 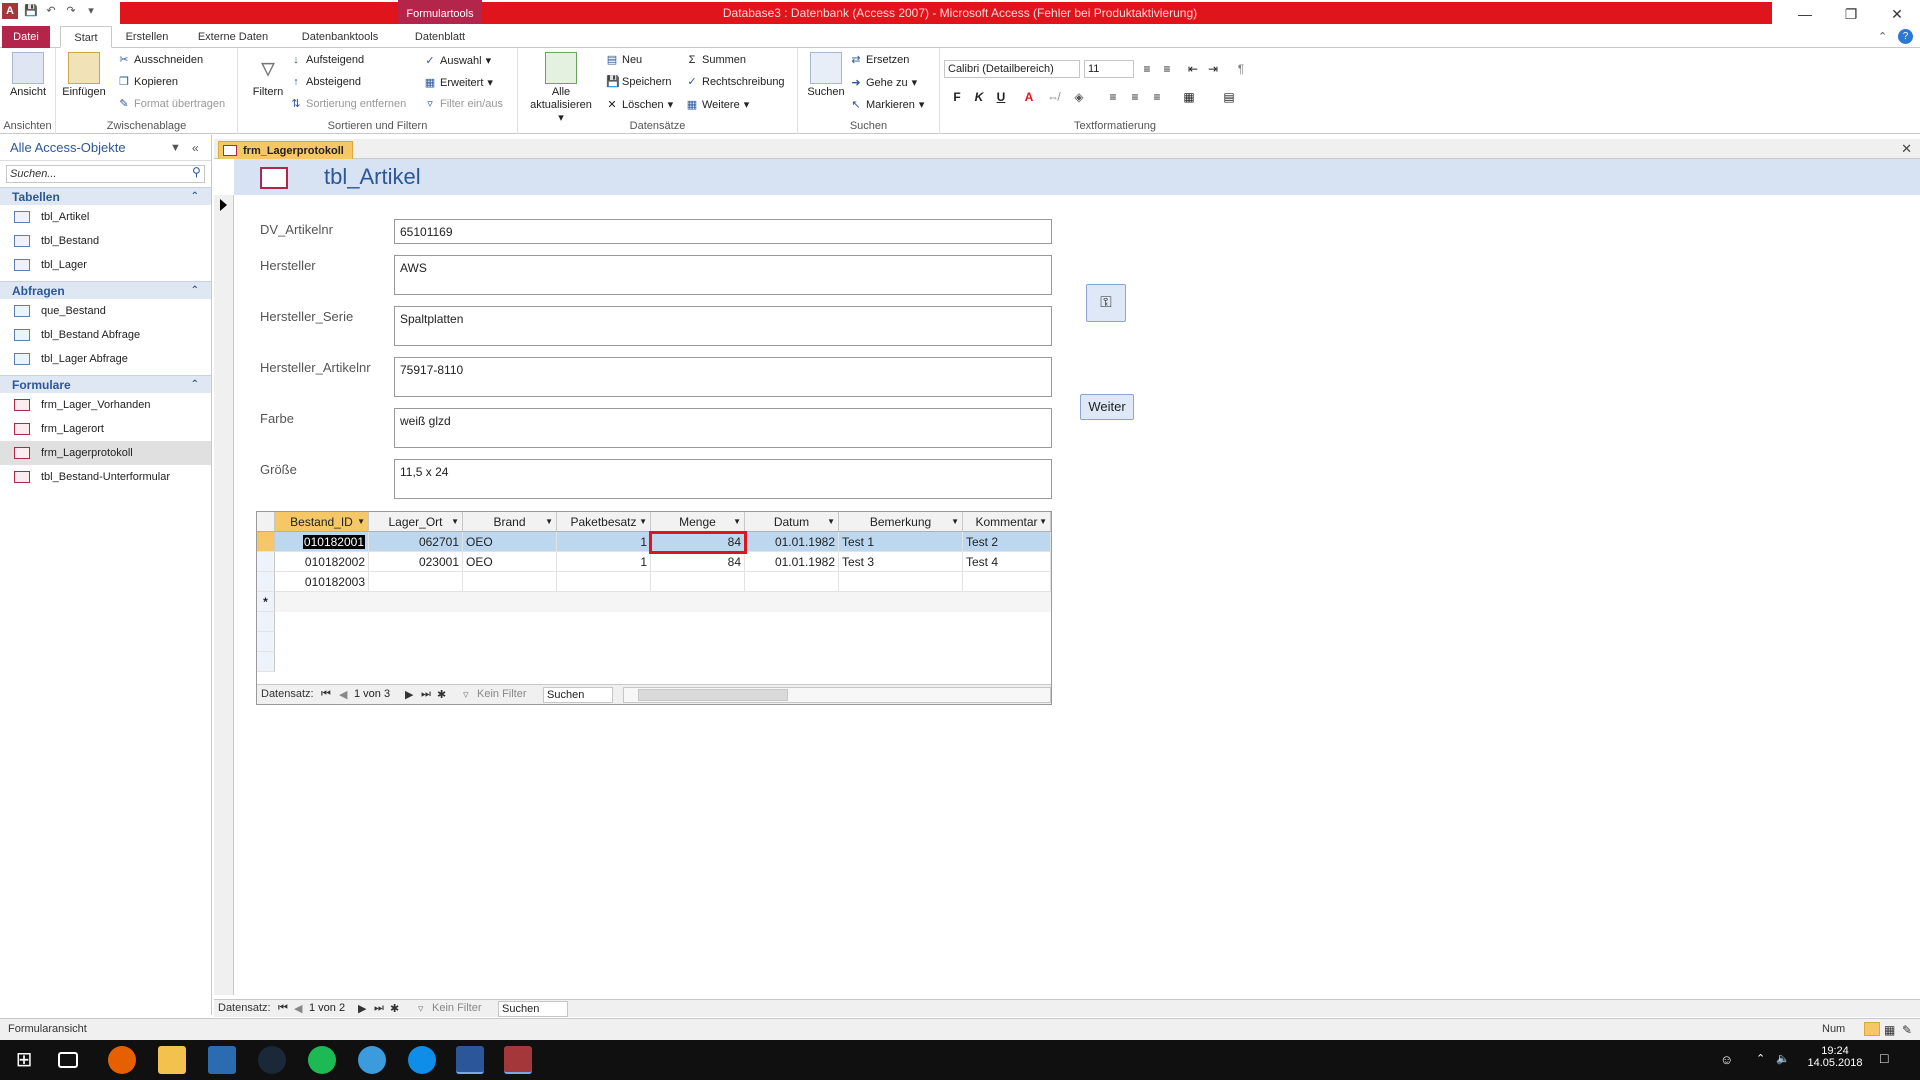 What do you see at coordinates (105, 290) in the screenshot?
I see `nav-section-abfragen: Abfragen ⌃` at bounding box center [105, 290].